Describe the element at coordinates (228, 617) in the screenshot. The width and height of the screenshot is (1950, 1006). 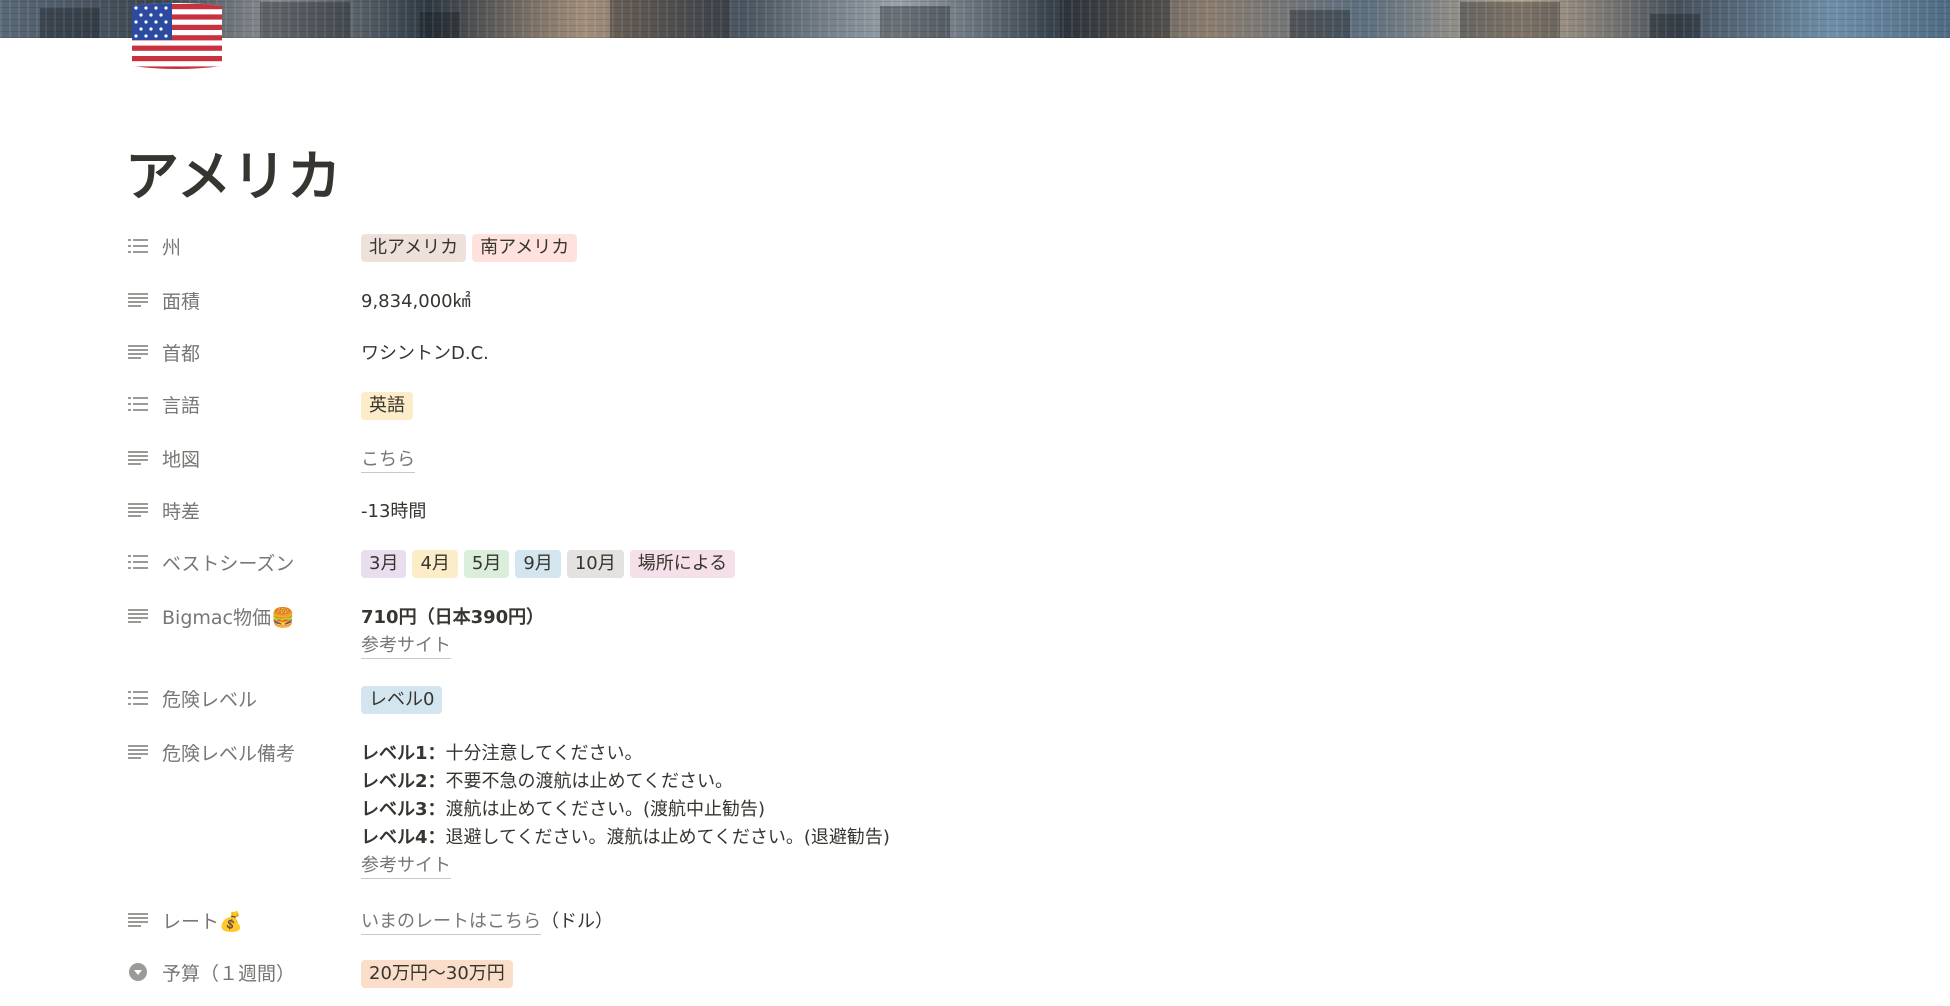
I see `property-label: Bigmac物価🍔` at that location.